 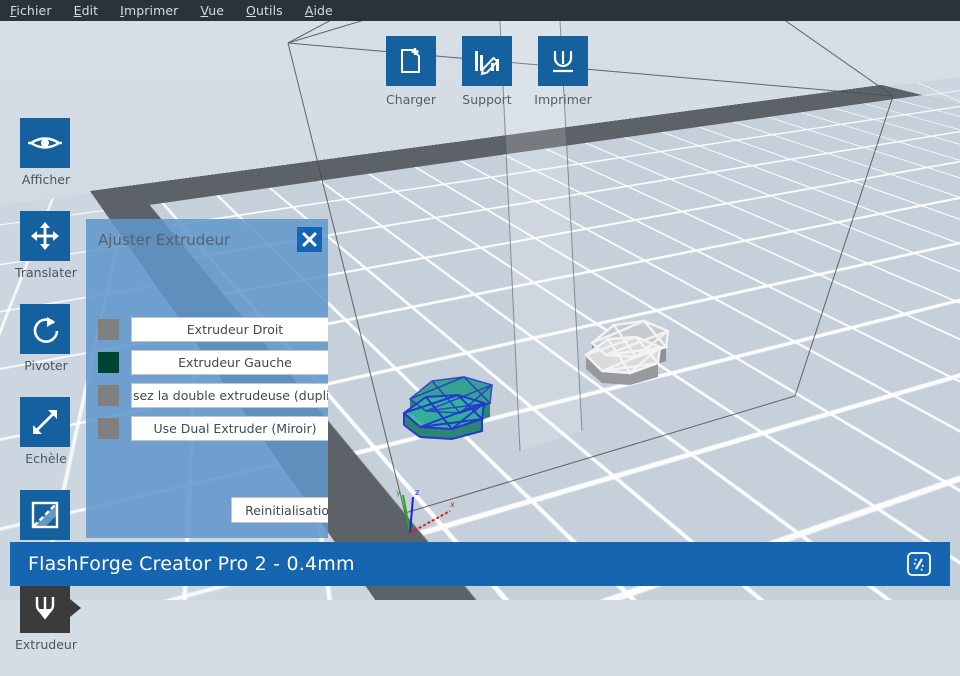 What do you see at coordinates (323, 10) in the screenshot?
I see `menu-rest-aide: ide` at bounding box center [323, 10].